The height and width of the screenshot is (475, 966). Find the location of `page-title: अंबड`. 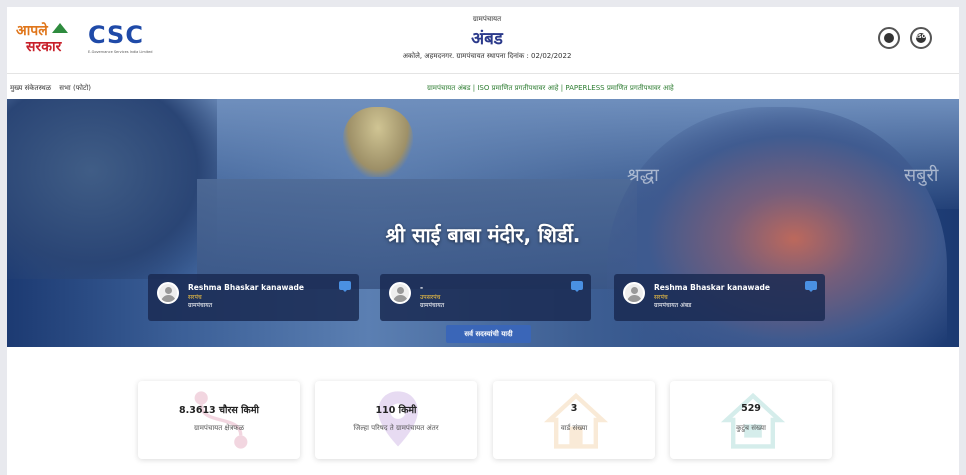

page-title: अंबड is located at coordinates (487, 39).